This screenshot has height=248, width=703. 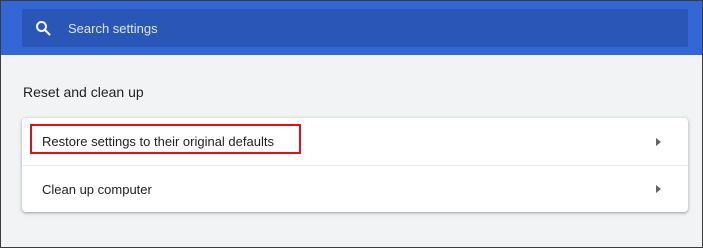 I want to click on section-title: Reset and clean up, so click(x=83, y=92).